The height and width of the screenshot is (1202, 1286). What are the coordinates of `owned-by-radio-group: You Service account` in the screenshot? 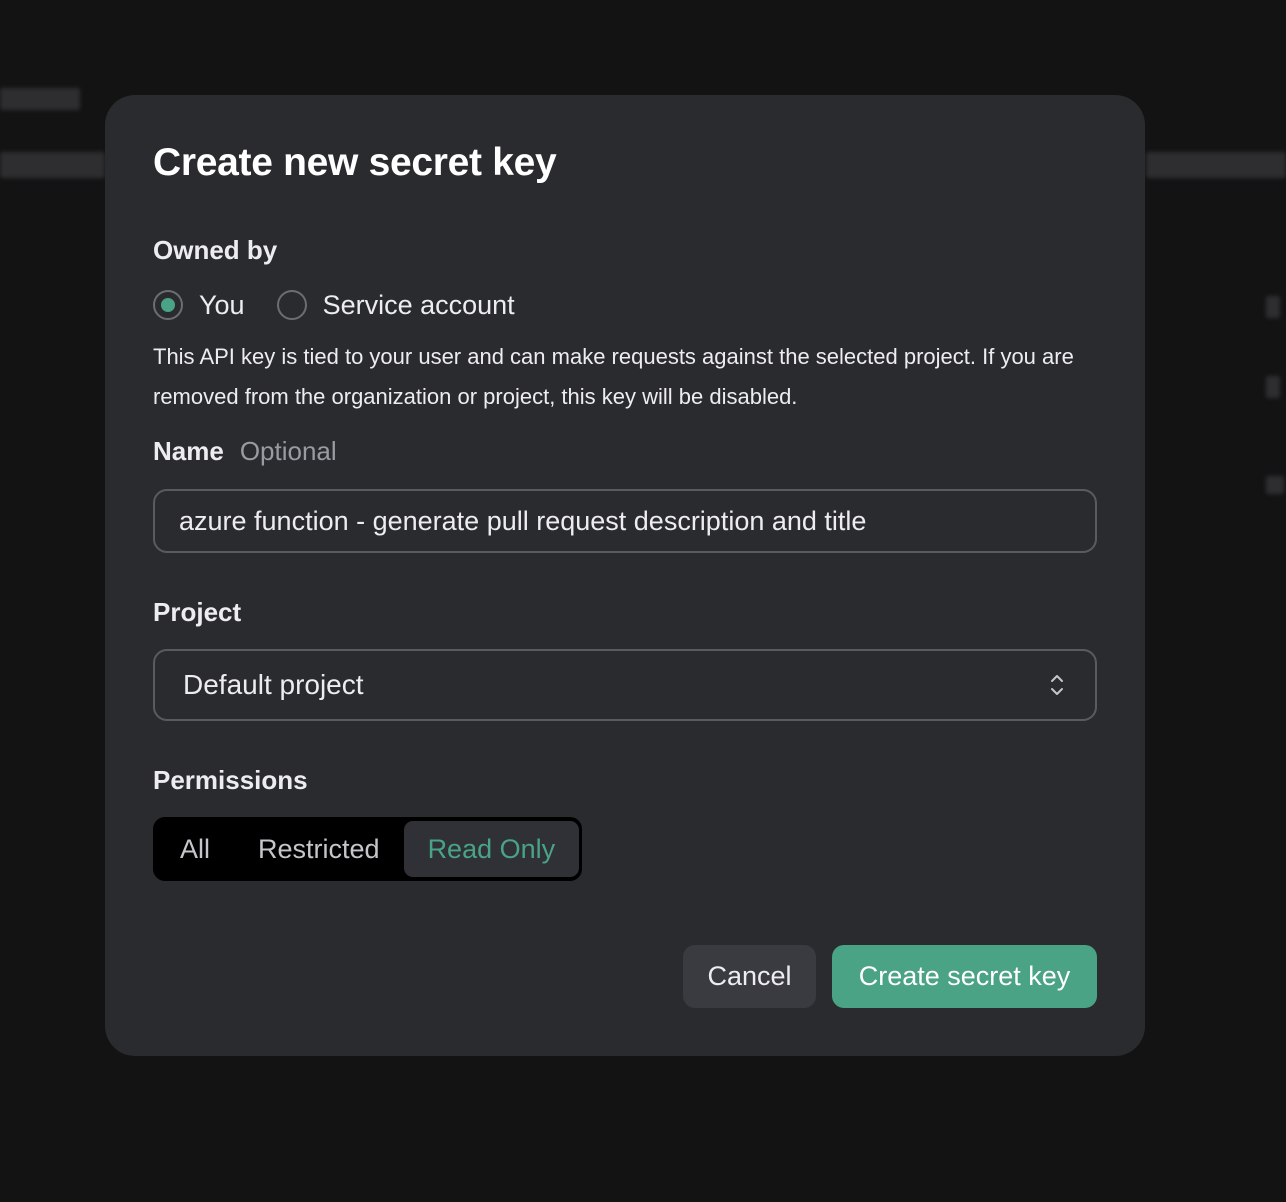 It's located at (350, 305).